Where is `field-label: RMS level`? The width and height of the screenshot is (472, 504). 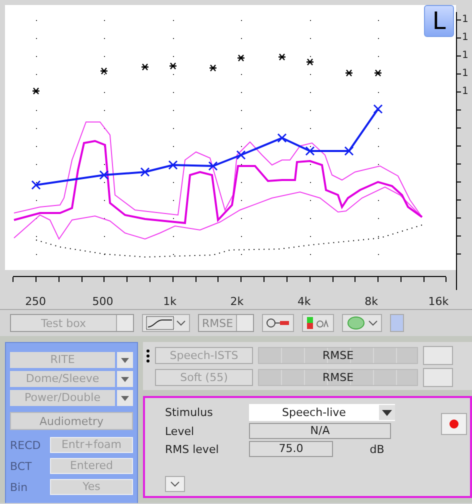
field-label: RMS level is located at coordinates (192, 449).